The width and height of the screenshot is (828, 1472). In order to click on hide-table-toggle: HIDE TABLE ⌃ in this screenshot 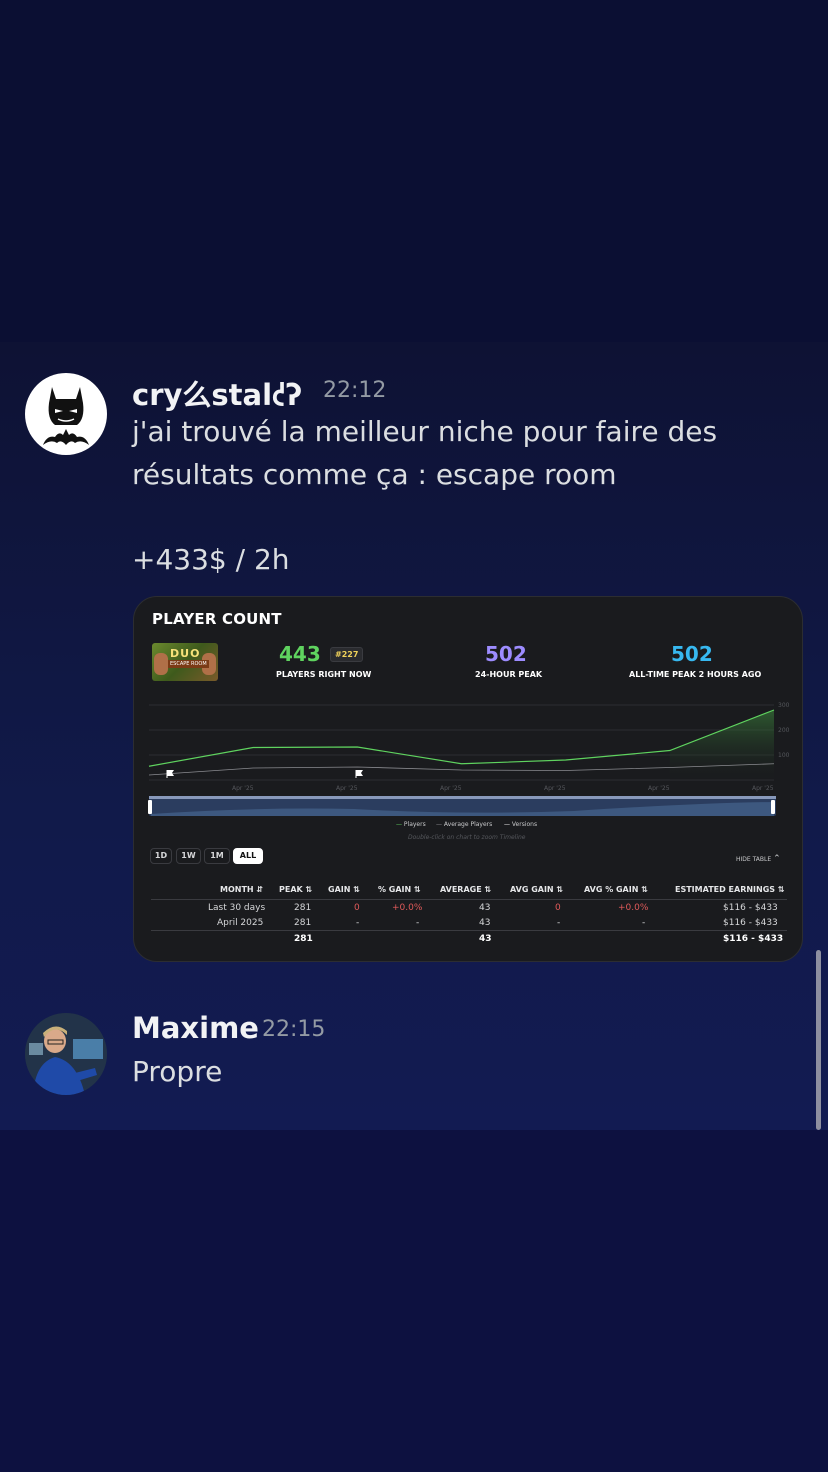, I will do `click(758, 859)`.